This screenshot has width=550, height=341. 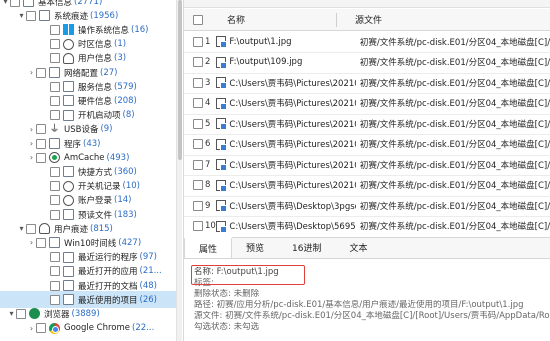 What do you see at coordinates (289, 19) in the screenshot?
I see `column-header-name: 名称` at bounding box center [289, 19].